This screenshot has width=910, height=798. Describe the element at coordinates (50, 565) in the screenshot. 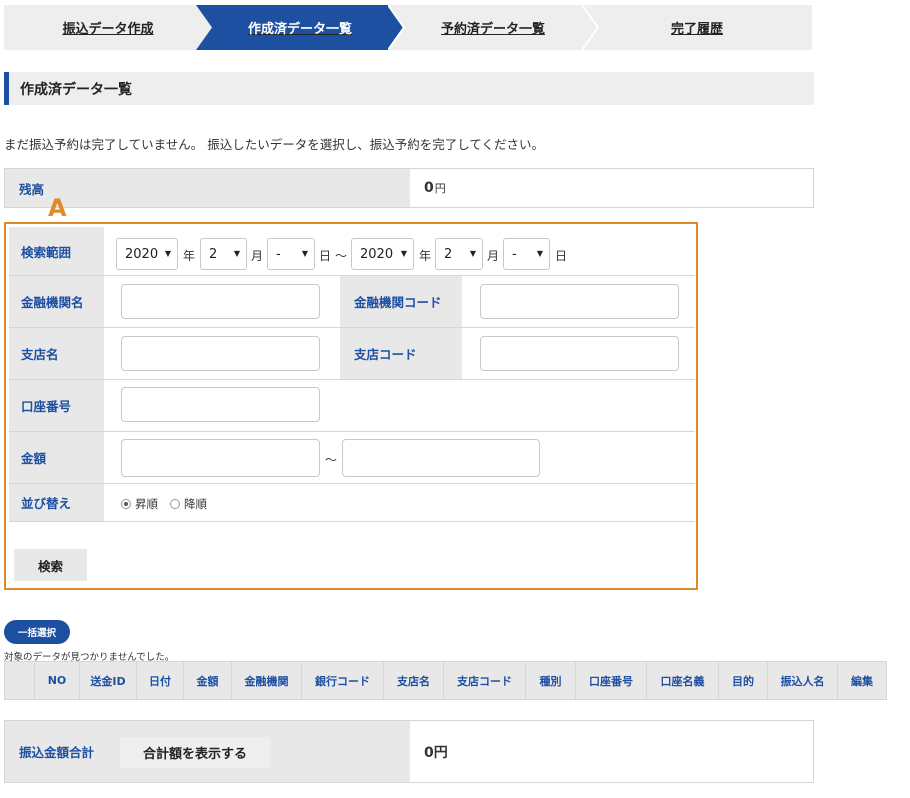

I see `search-button: 検索` at that location.